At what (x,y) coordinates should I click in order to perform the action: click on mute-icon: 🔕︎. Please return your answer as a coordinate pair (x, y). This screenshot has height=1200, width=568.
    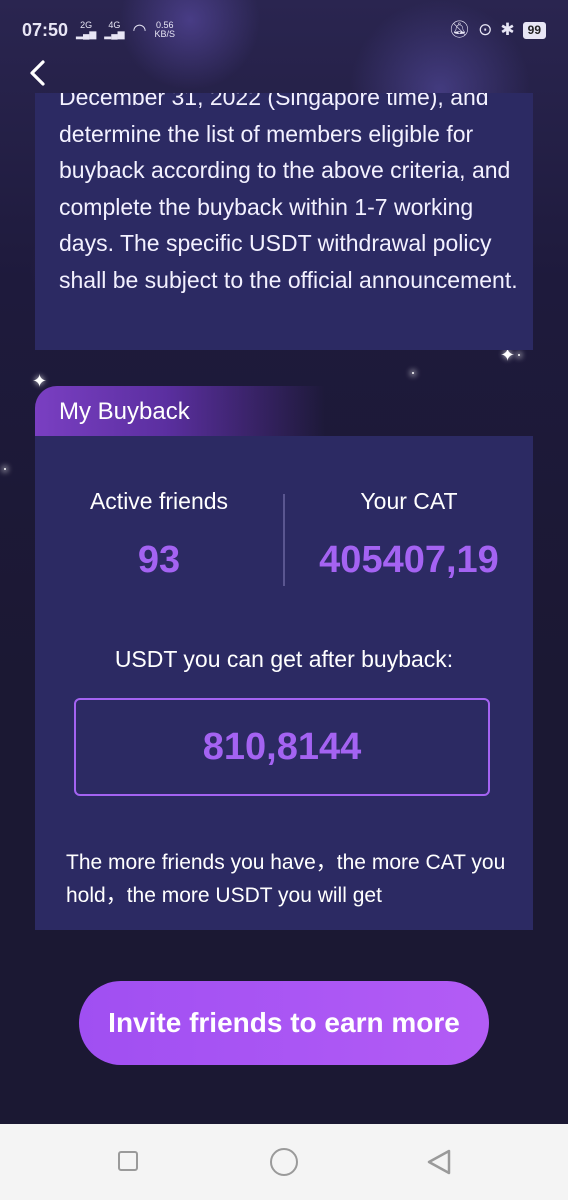
    Looking at the image, I should click on (459, 29).